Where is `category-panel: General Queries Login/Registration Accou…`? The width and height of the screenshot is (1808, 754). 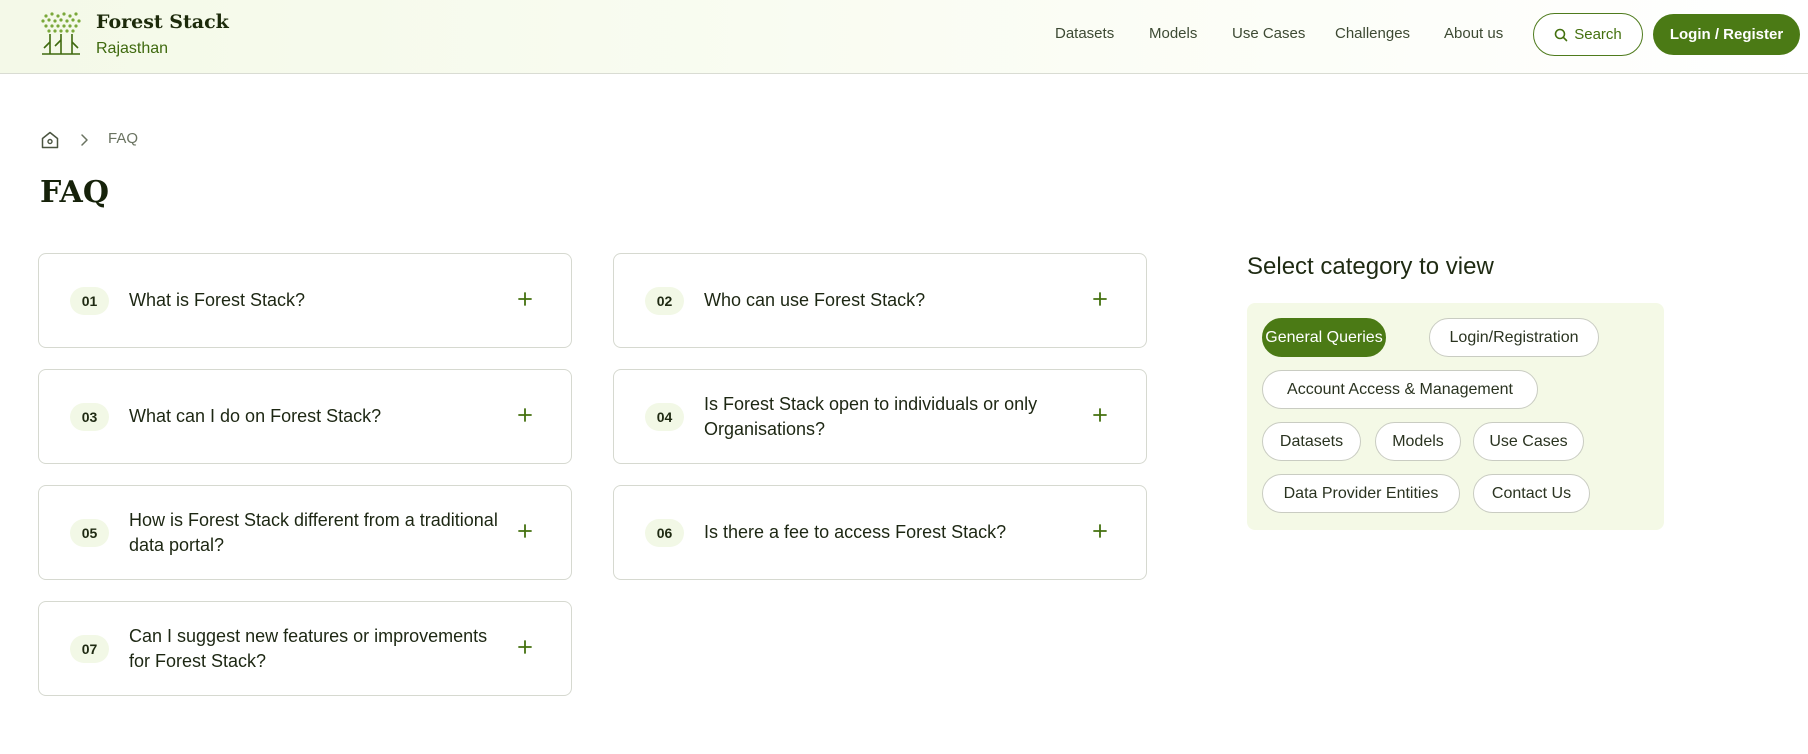
category-panel: General Queries Login/Registration Accou… is located at coordinates (1455, 416).